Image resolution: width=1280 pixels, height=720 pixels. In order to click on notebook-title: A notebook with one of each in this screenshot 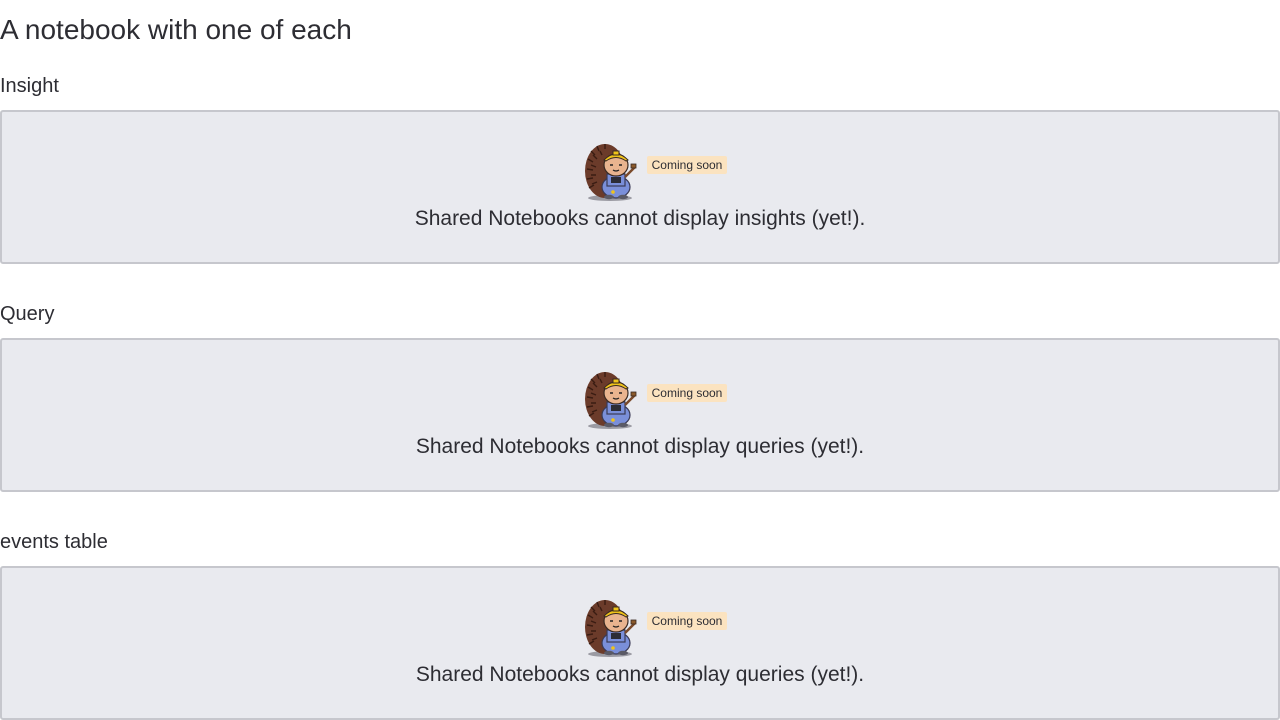, I will do `click(176, 29)`.